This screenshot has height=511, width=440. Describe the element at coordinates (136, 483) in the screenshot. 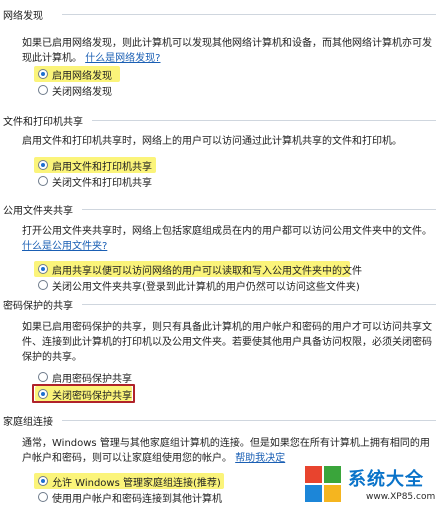

I see `radio-label: 允许 Windows 管理家庭组连接(推荐)` at that location.